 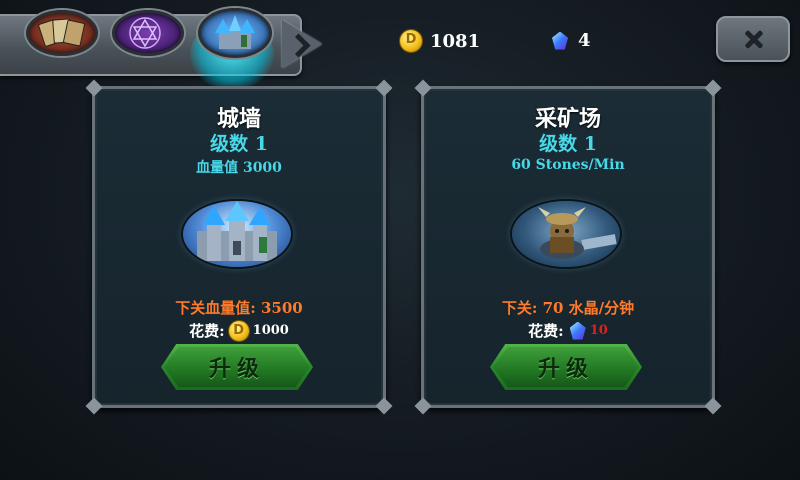 I want to click on crystal-counter: 4, so click(x=571, y=40).